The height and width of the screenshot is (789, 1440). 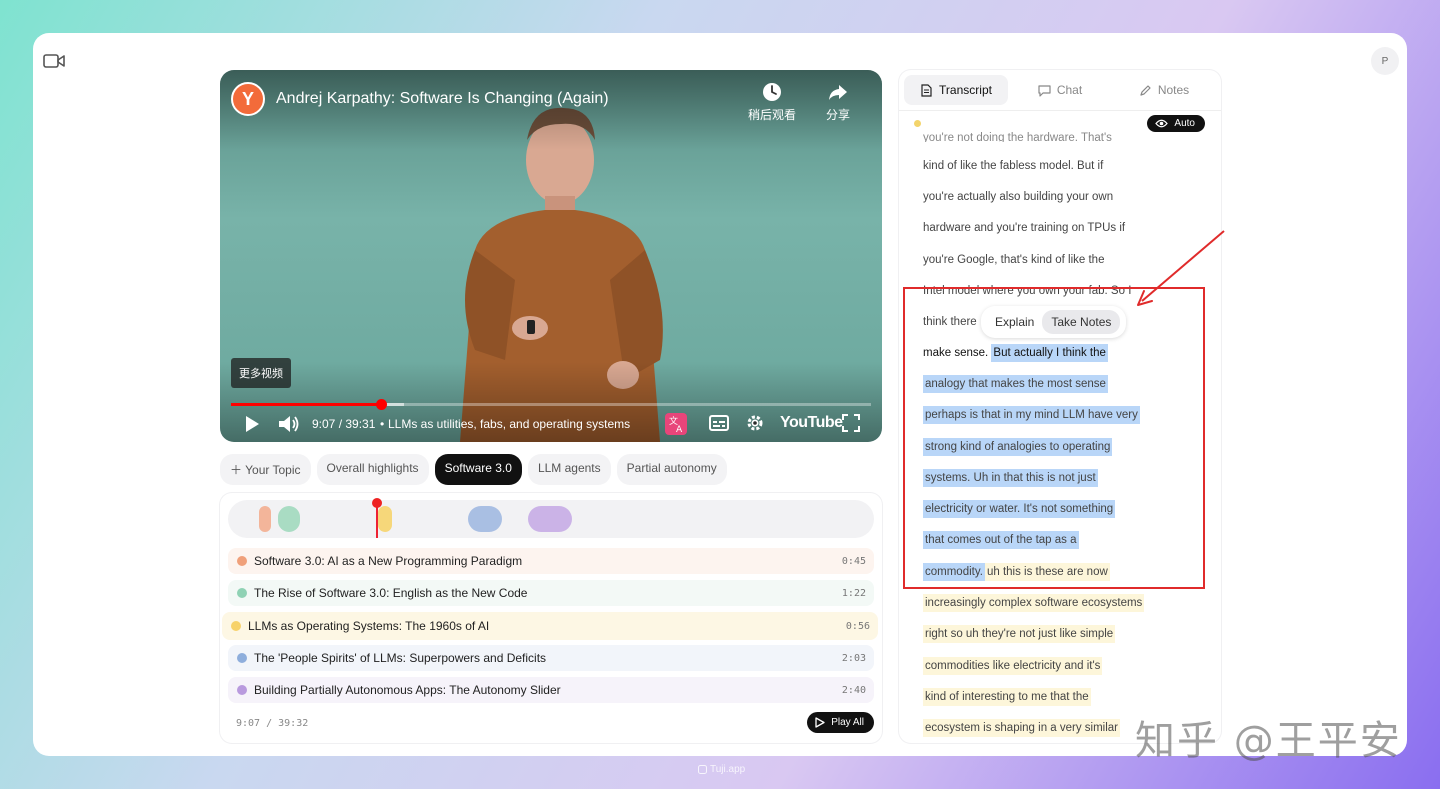 What do you see at coordinates (1018, 197) in the screenshot?
I see `transcript-line: you're actually also building your own` at bounding box center [1018, 197].